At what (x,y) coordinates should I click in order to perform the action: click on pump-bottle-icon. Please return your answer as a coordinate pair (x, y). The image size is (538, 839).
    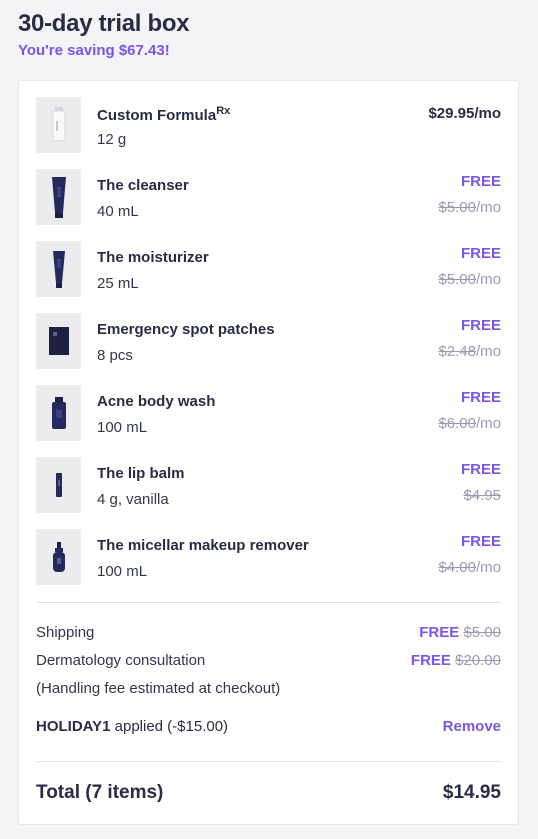
    Looking at the image, I should click on (58, 124).